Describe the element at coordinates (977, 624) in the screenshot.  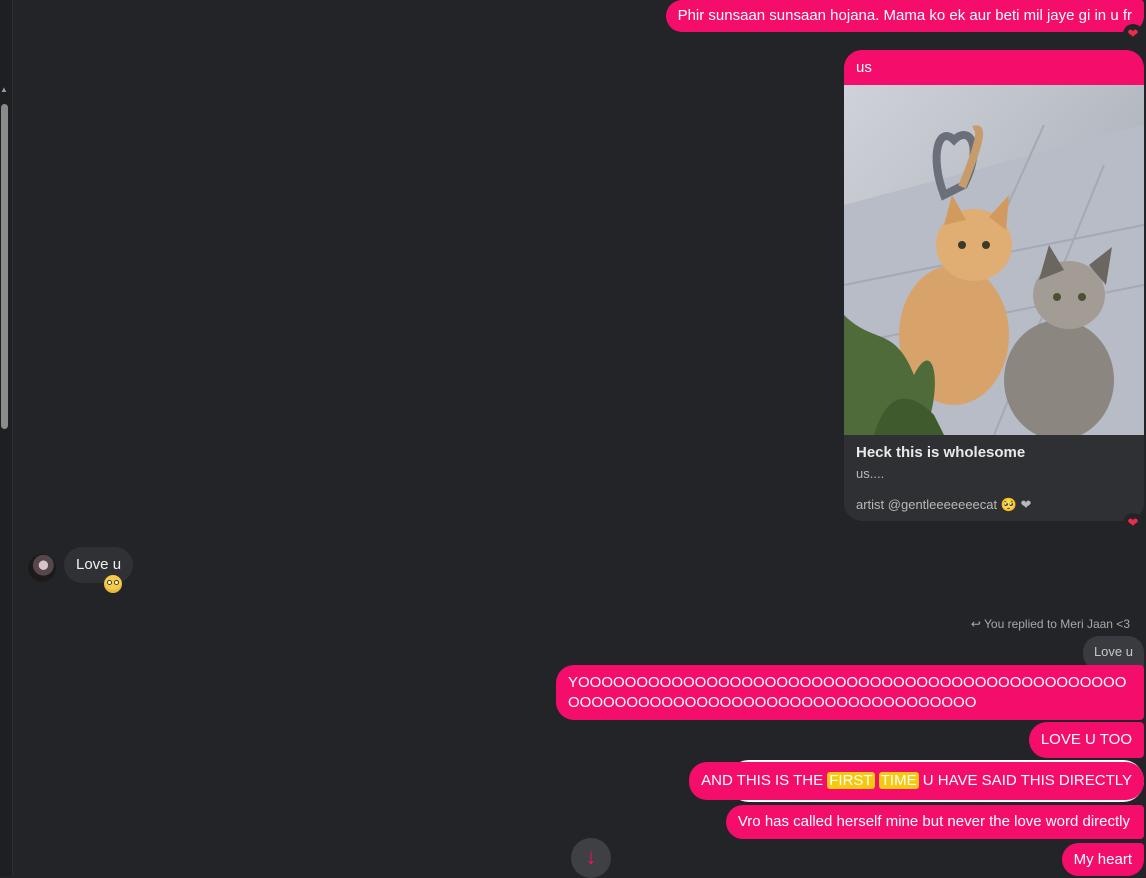
I see `reply-arrow-icon: ↩` at that location.